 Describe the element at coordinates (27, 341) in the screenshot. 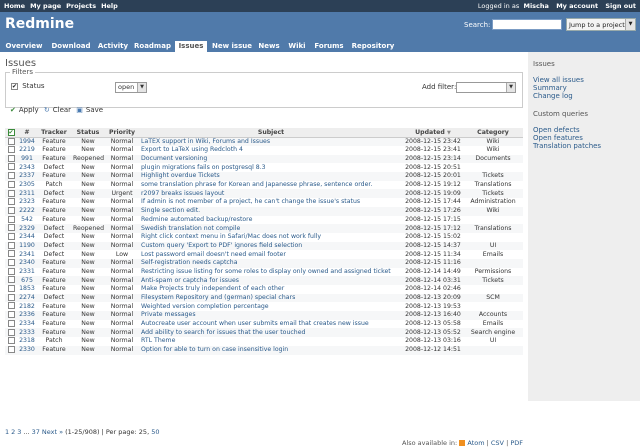

I see `issue-id: 2318` at that location.